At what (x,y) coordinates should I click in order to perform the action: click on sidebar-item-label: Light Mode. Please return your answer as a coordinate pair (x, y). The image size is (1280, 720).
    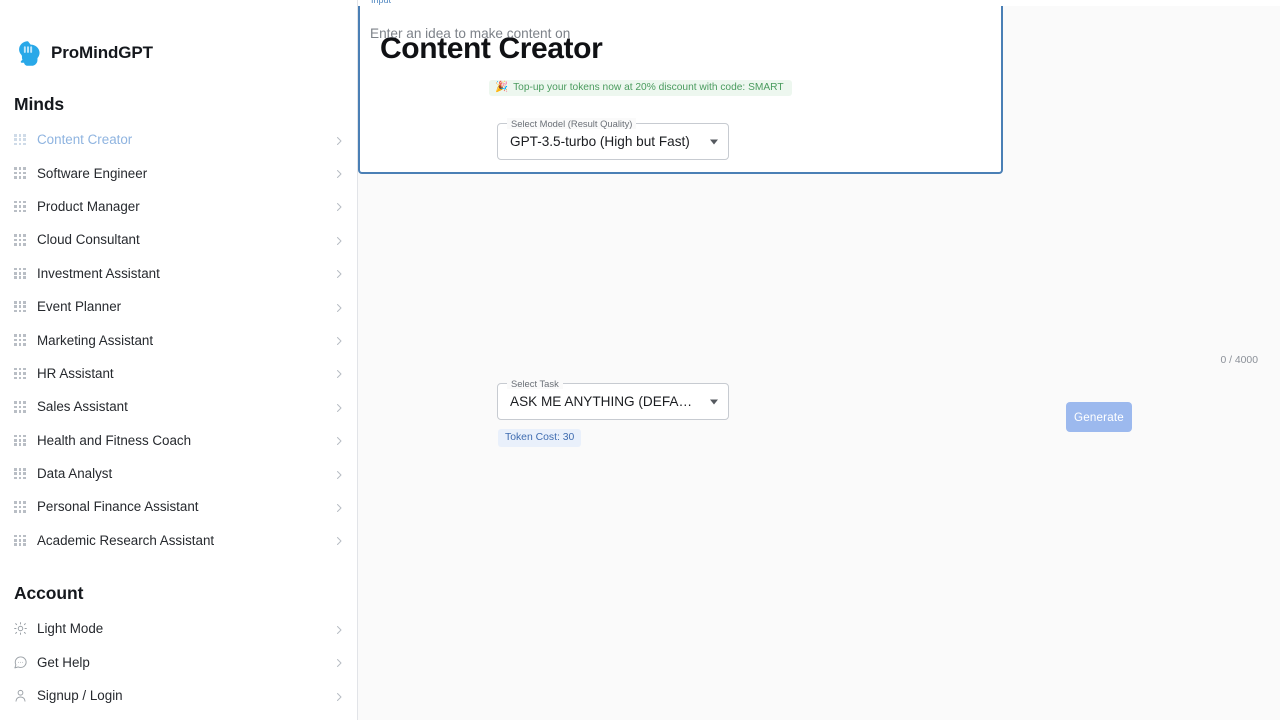
    Looking at the image, I should click on (70, 629).